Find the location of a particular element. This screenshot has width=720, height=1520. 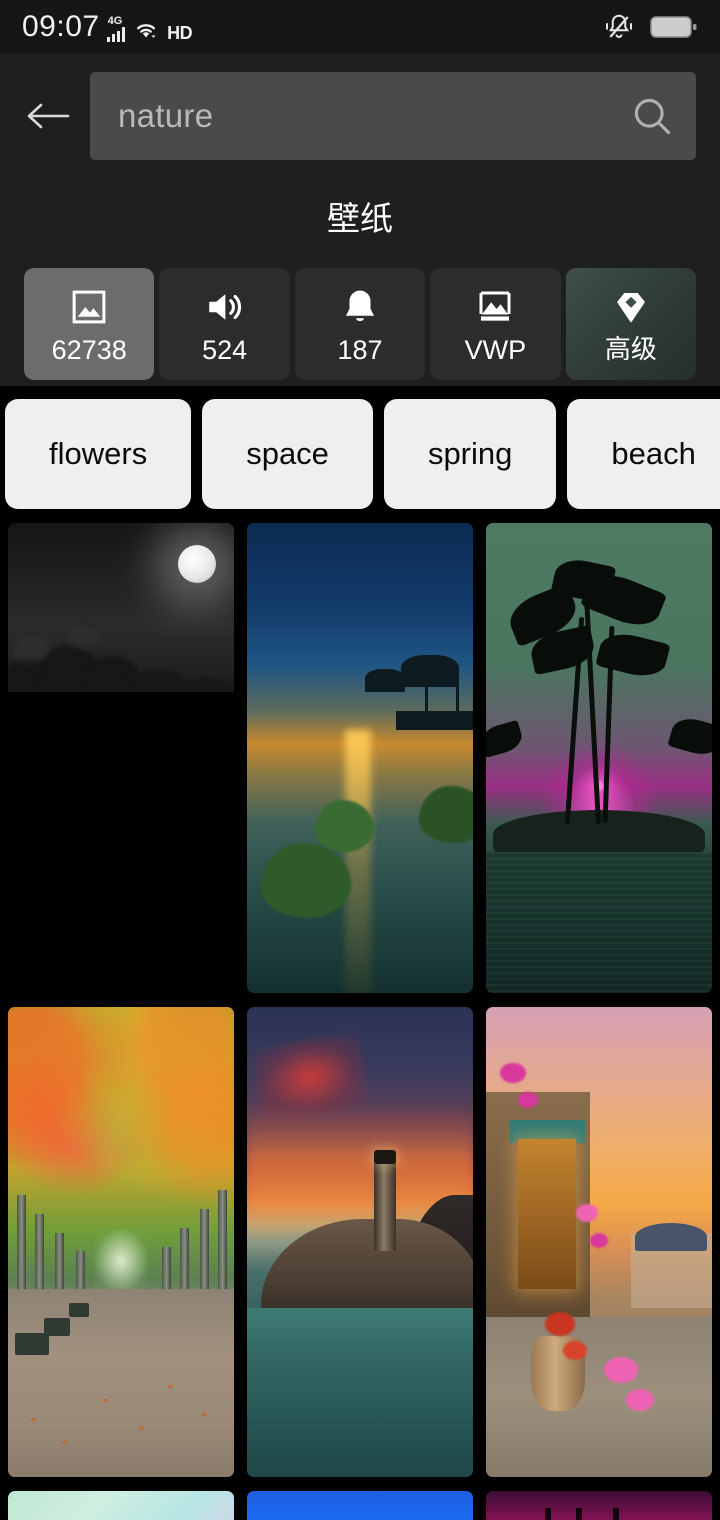

status-bar-right is located at coordinates (651, 27).